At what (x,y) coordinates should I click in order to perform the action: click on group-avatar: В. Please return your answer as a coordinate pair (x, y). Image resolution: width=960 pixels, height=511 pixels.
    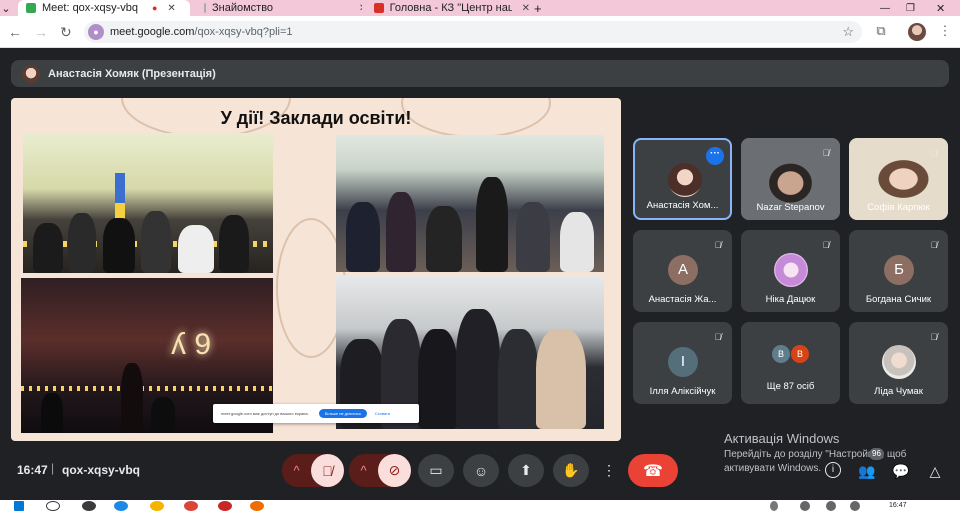
    Looking at the image, I should click on (781, 354).